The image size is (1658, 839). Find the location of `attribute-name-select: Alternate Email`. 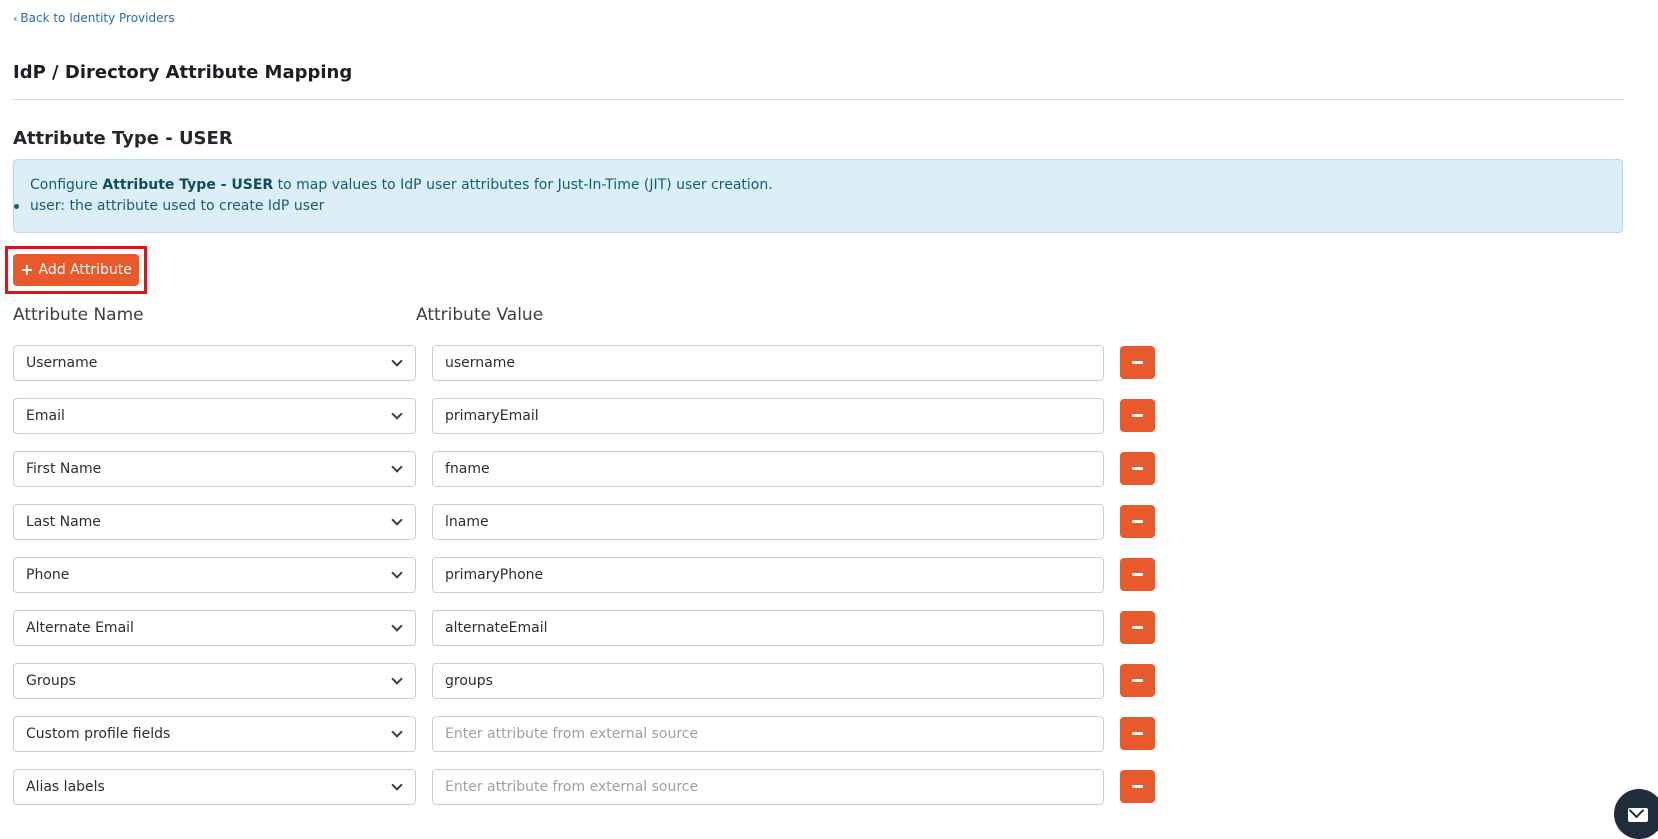

attribute-name-select: Alternate Email is located at coordinates (214, 628).